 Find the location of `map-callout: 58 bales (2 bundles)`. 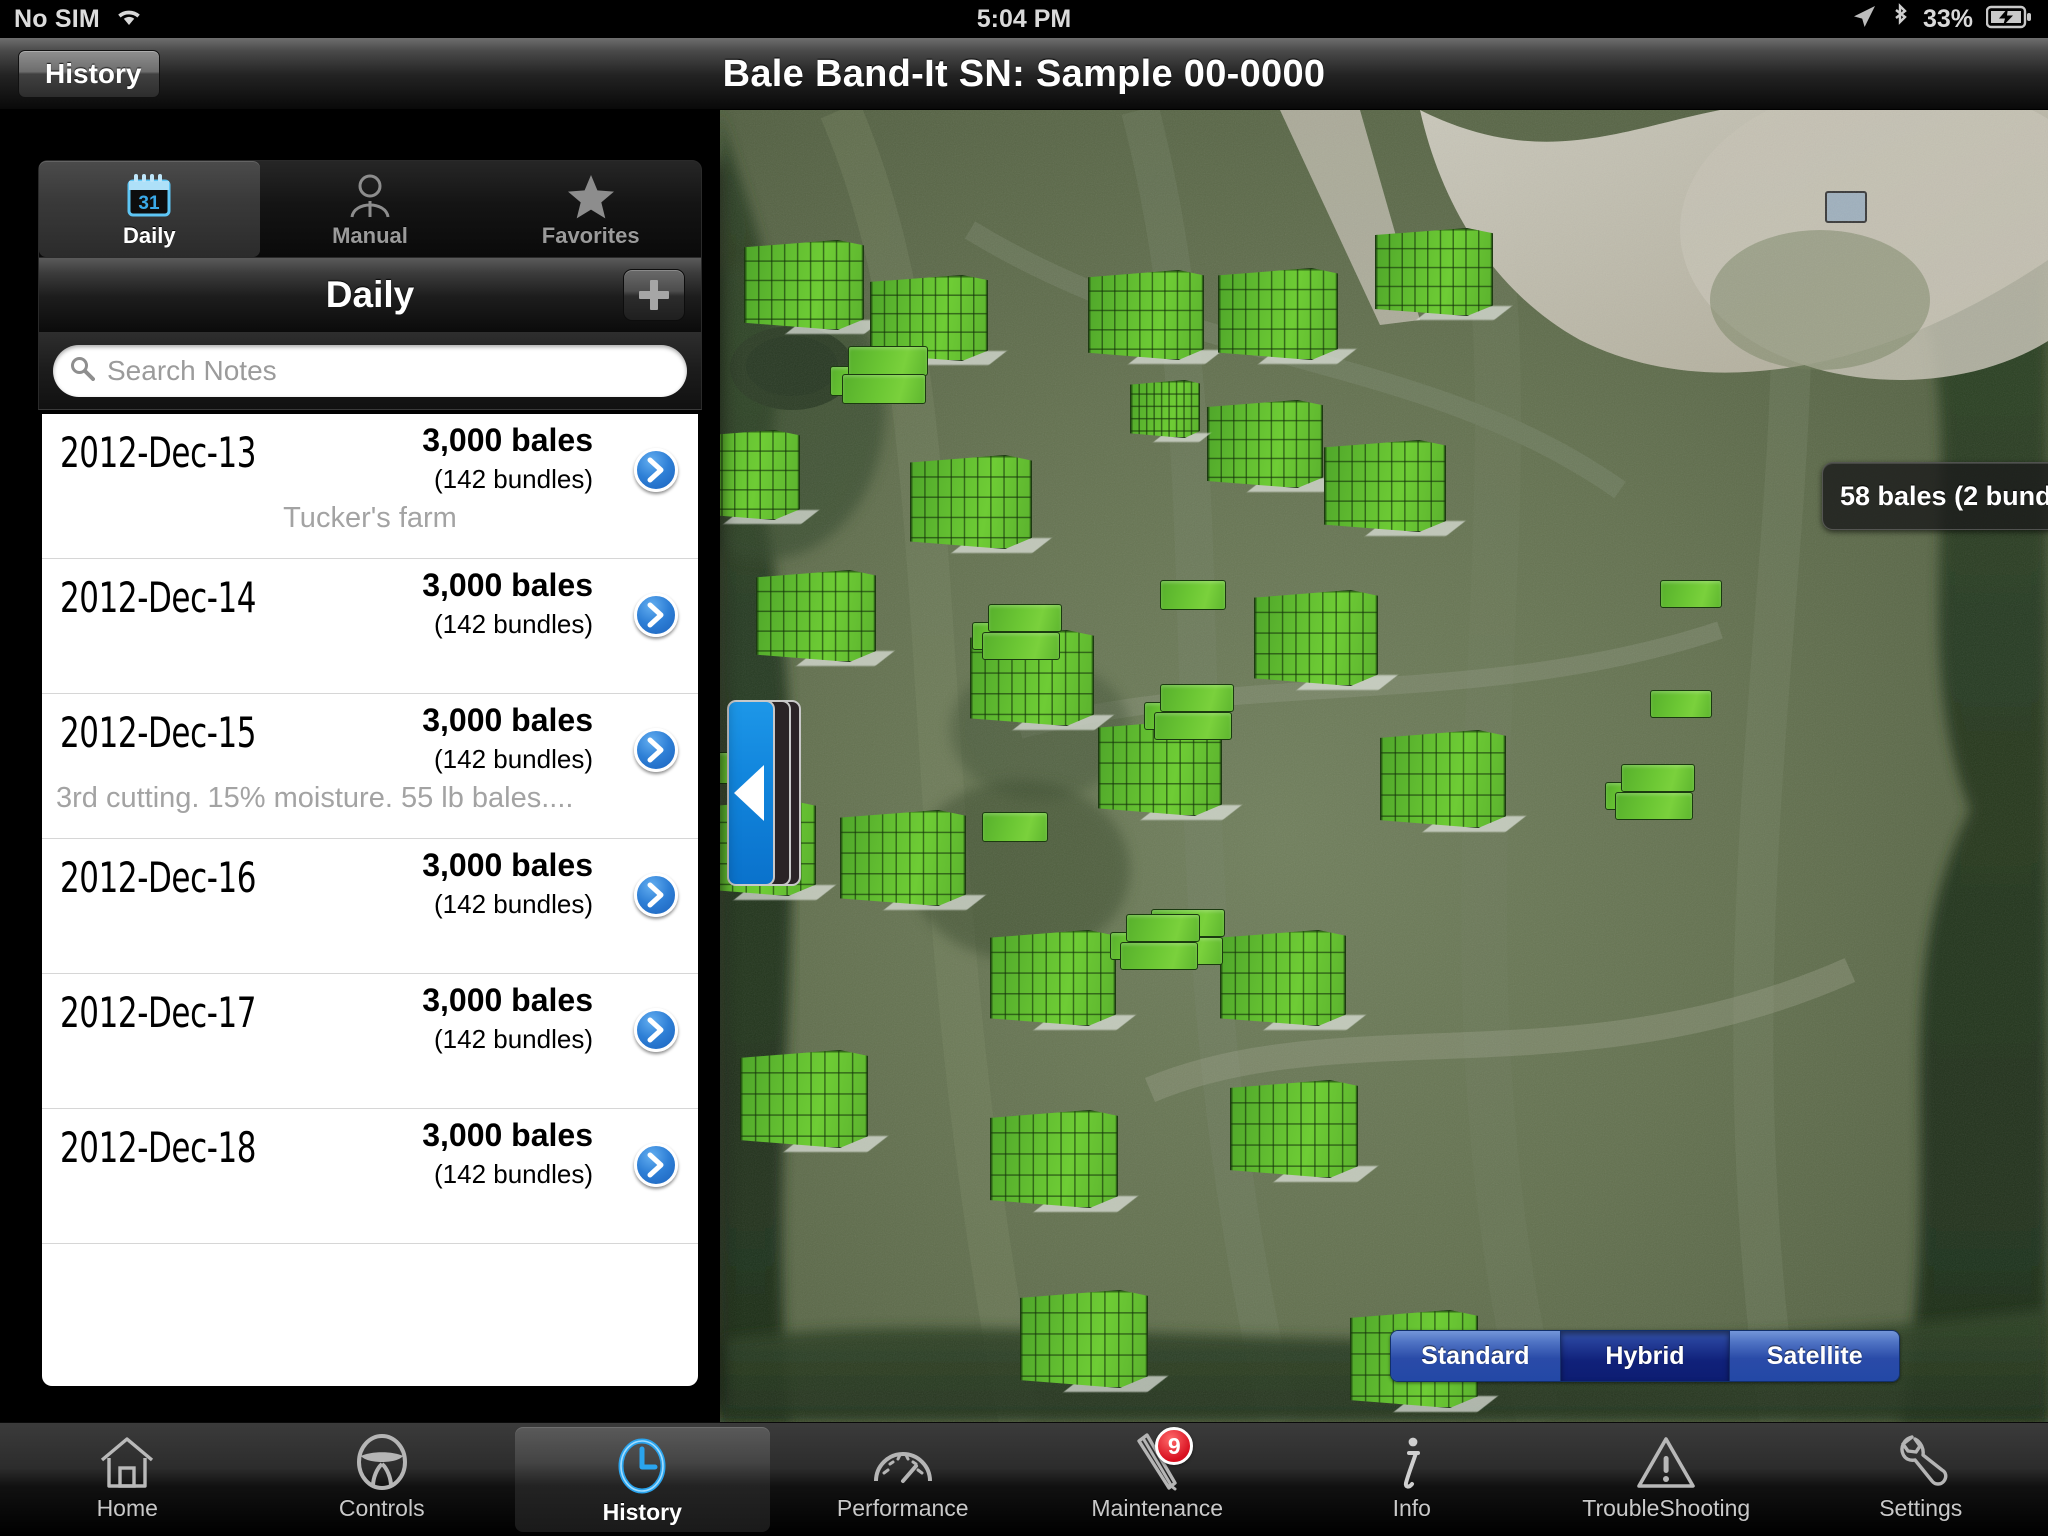

map-callout: 58 bales (2 bundles) is located at coordinates (1935, 496).